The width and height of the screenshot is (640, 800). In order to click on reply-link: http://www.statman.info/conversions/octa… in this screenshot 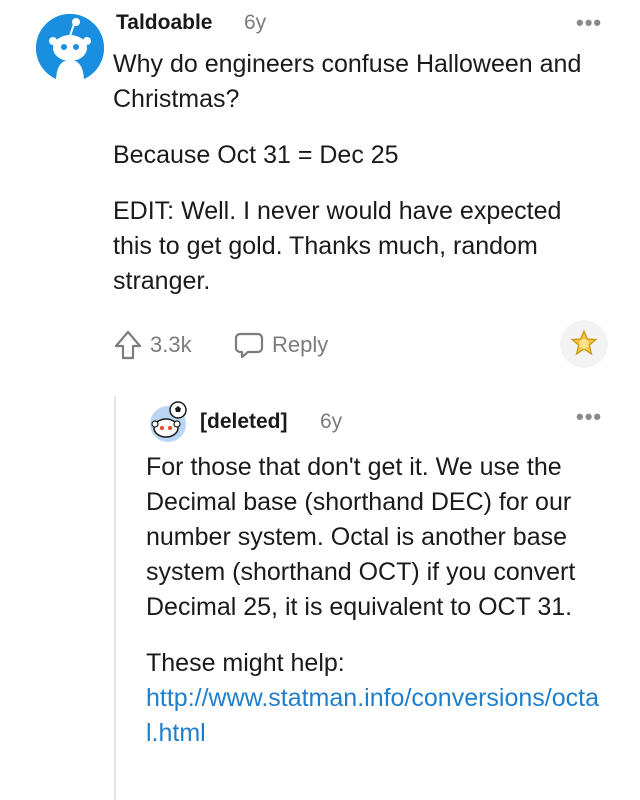, I will do `click(376, 716)`.